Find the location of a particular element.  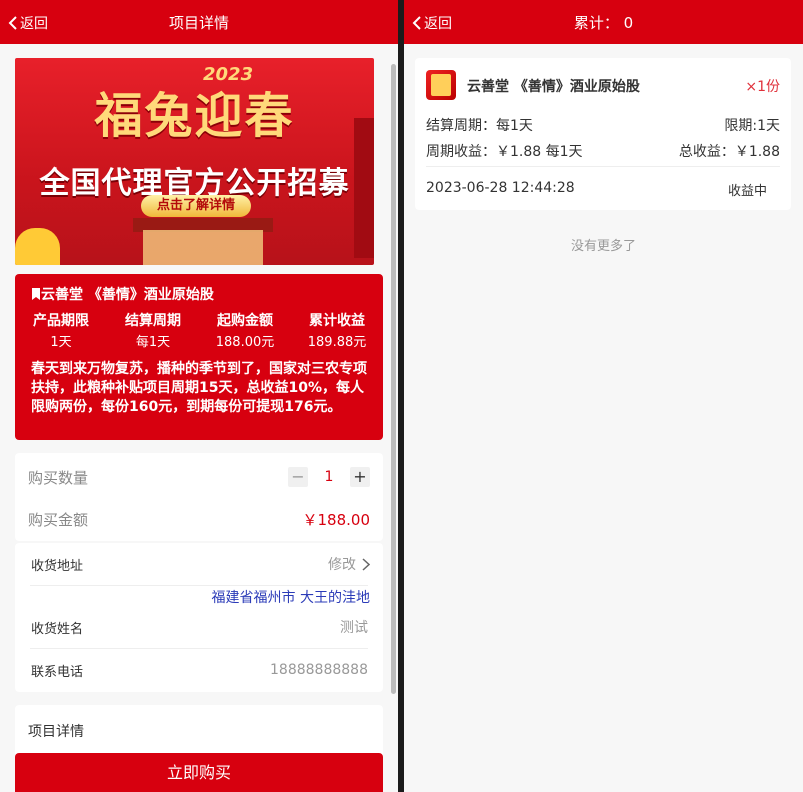

period-income: 周期收益：￥1.88 每1天 is located at coordinates (504, 152).